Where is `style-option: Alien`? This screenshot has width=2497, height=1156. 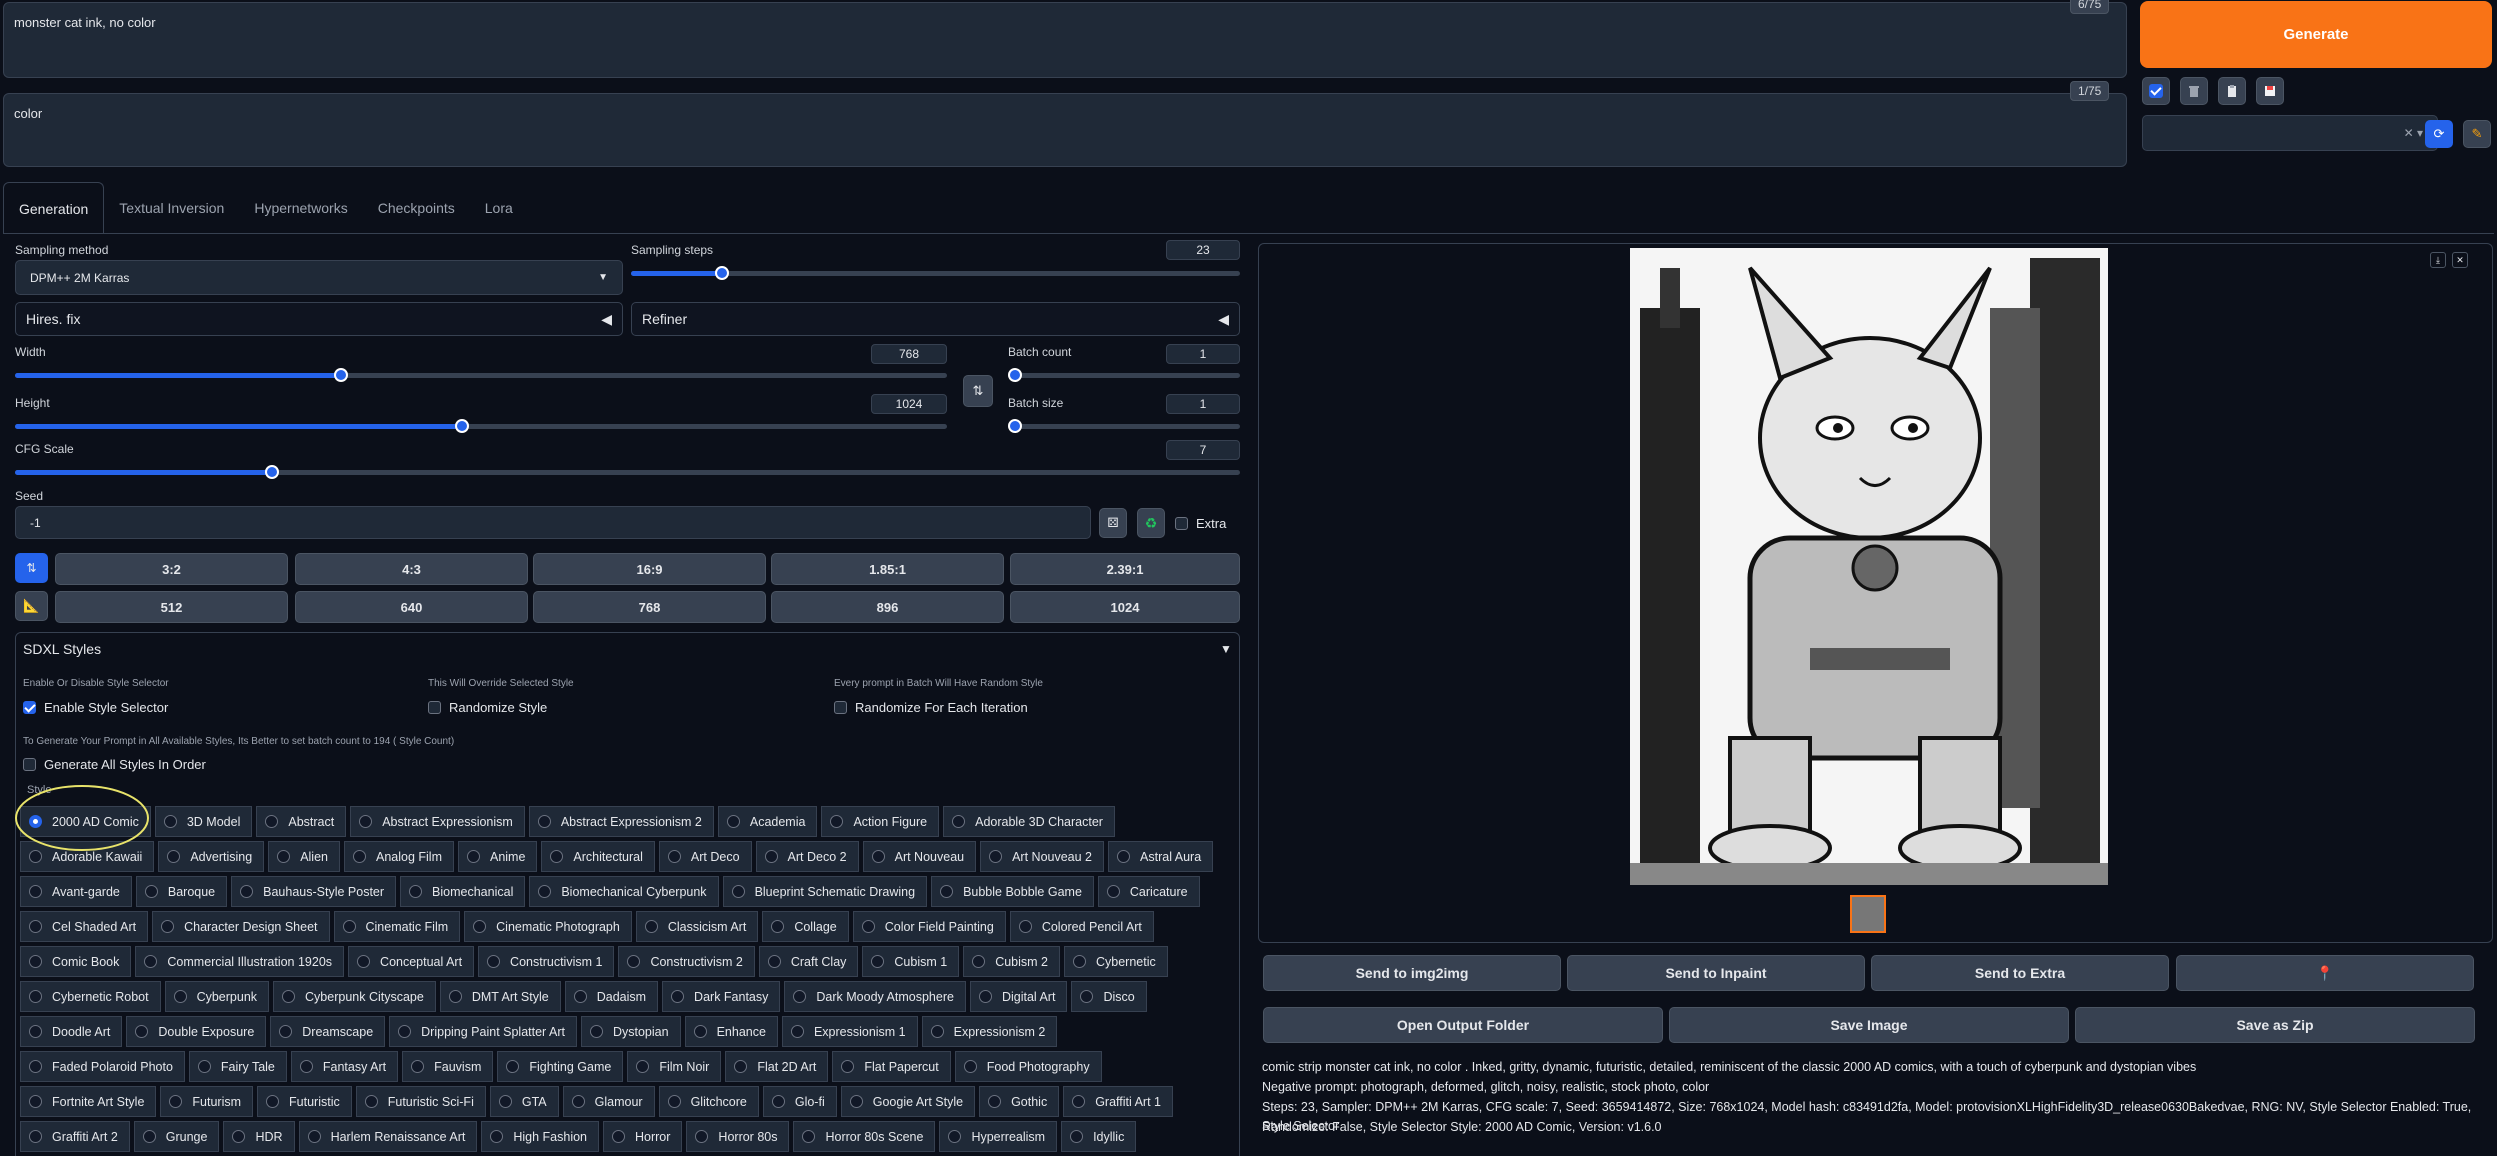 style-option: Alien is located at coordinates (304, 856).